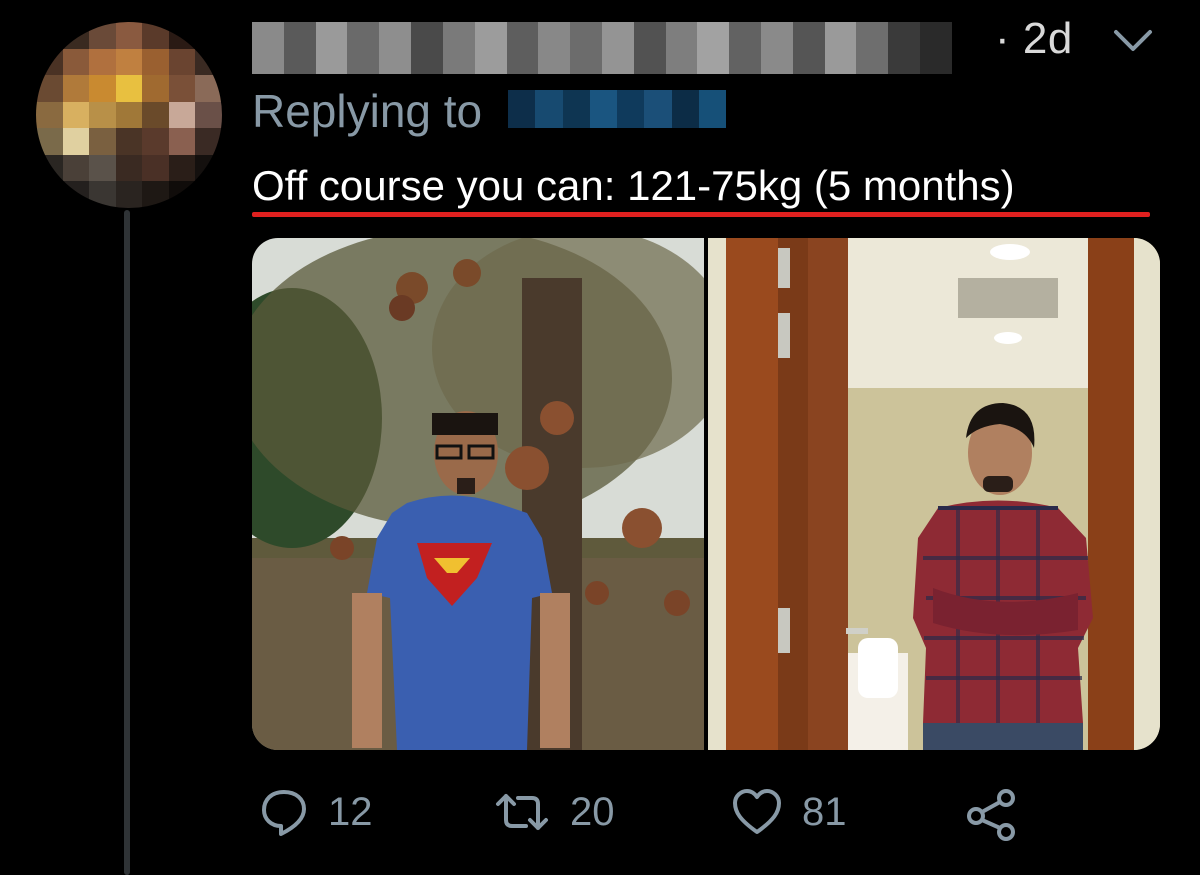 This screenshot has height=875, width=1200. What do you see at coordinates (315, 812) in the screenshot?
I see `reply-button: 12` at bounding box center [315, 812].